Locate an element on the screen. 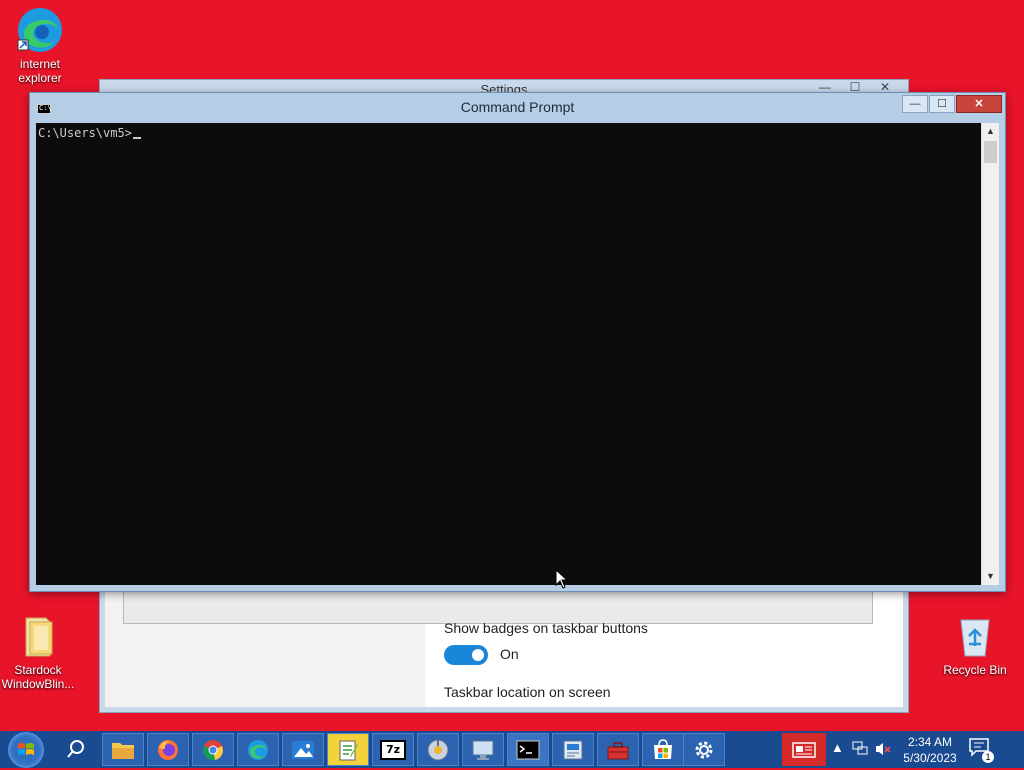 Image resolution: width=1024 pixels, height=770 pixels. cmd-prompt-line: C:\Users\vm5> is located at coordinates (89, 133).